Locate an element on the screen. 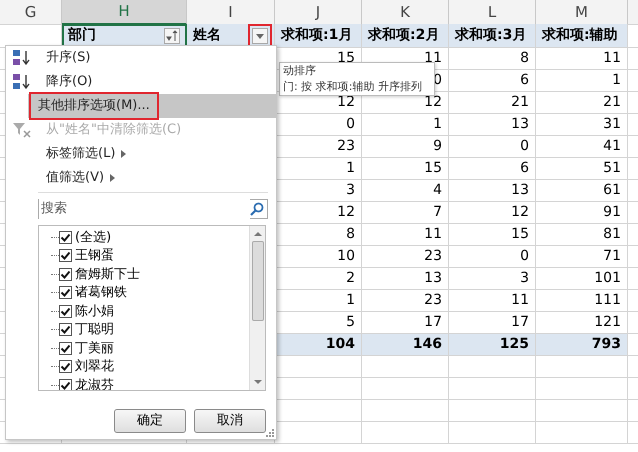 The height and width of the screenshot is (452, 638). sort-ascending-icon is located at coordinates (22, 58).